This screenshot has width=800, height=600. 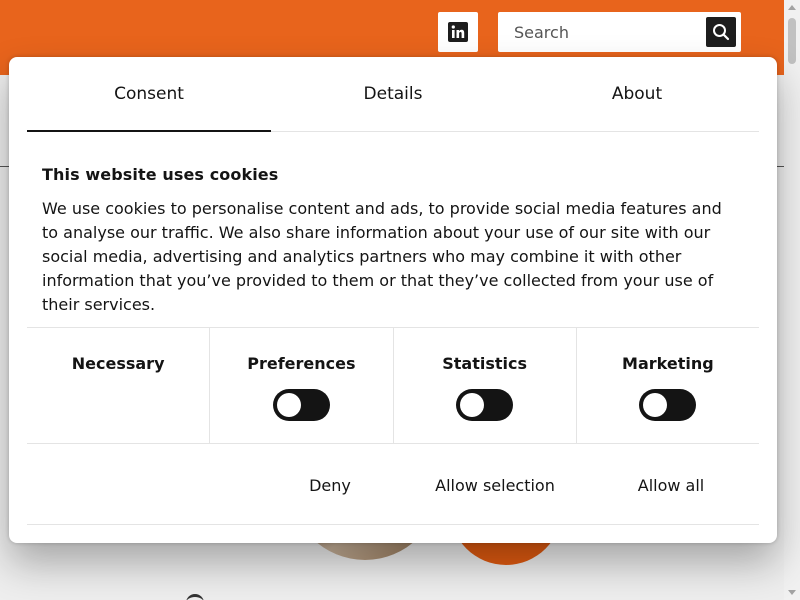 I want to click on search-box, so click(x=619, y=32).